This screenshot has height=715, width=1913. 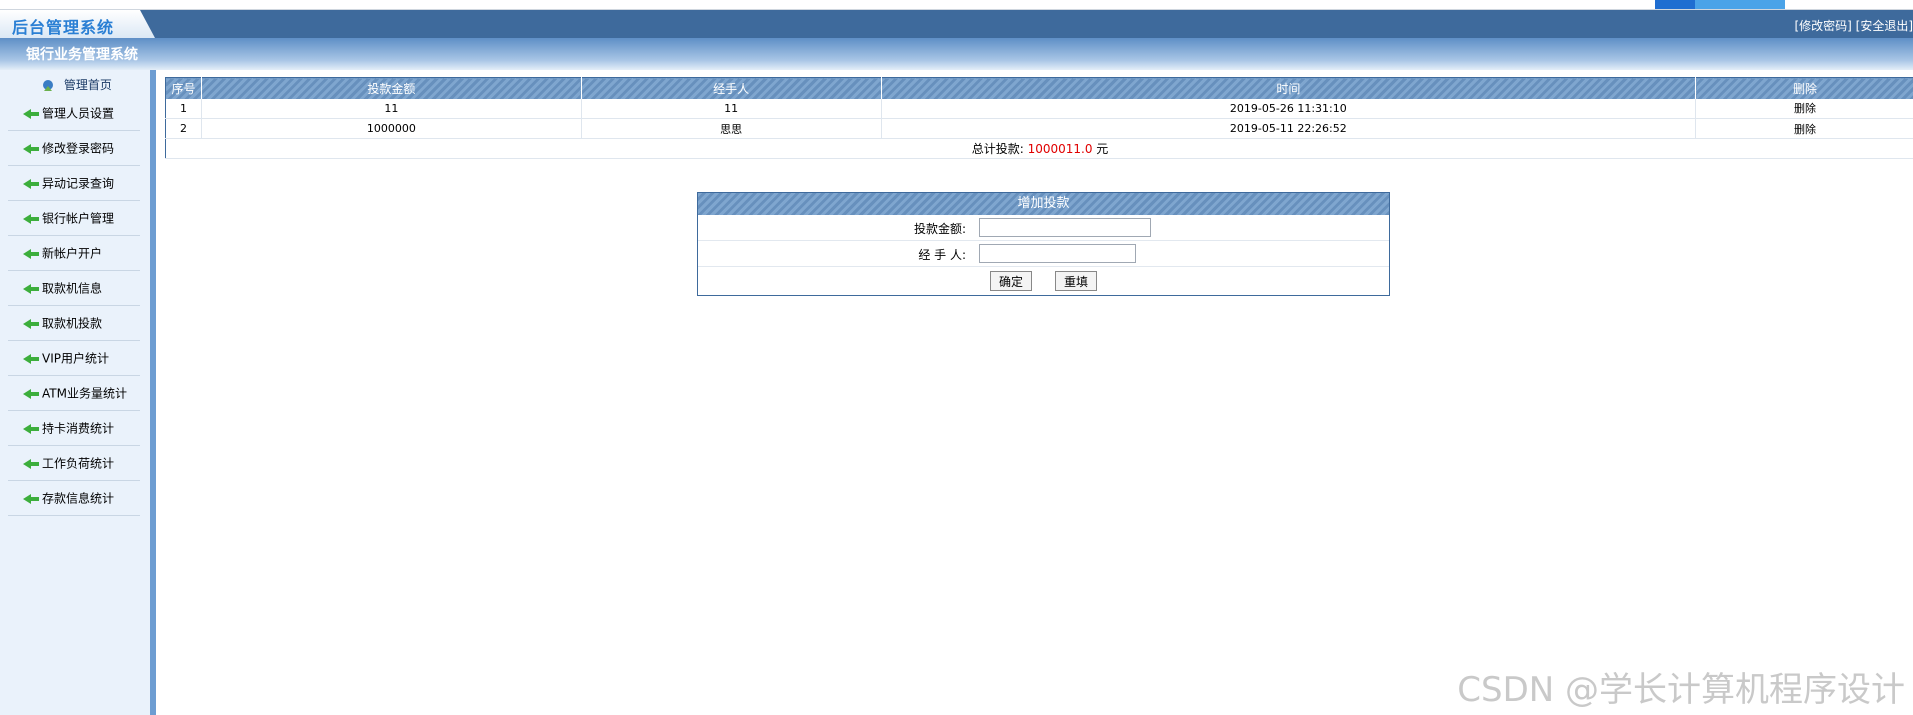 What do you see at coordinates (1289, 88) in the screenshot?
I see `col-header-time: 时间` at bounding box center [1289, 88].